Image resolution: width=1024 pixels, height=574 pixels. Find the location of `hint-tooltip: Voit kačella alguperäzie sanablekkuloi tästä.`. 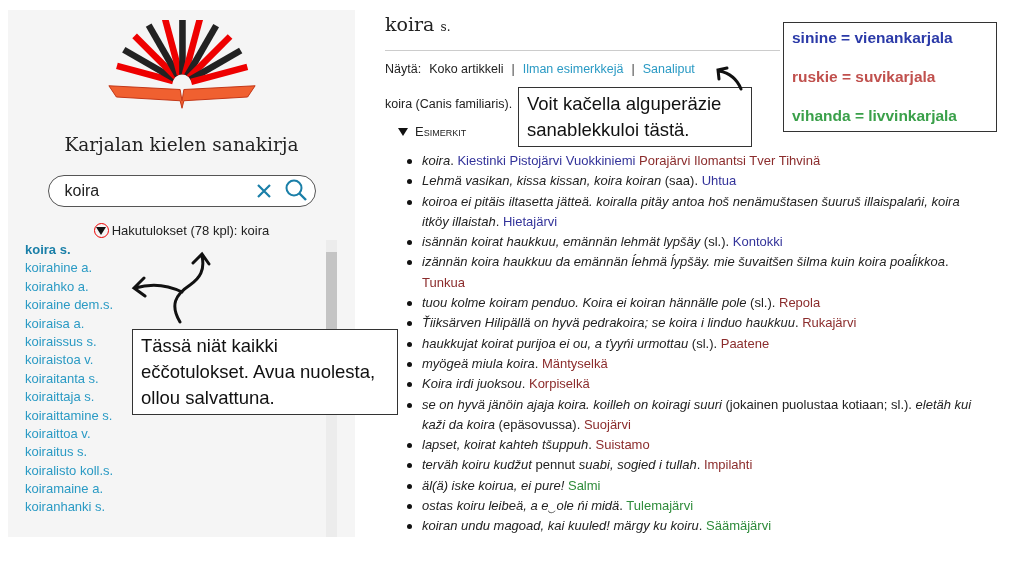

hint-tooltip: Voit kačella alguperäzie sanablekkuloi tästä. is located at coordinates (635, 117).